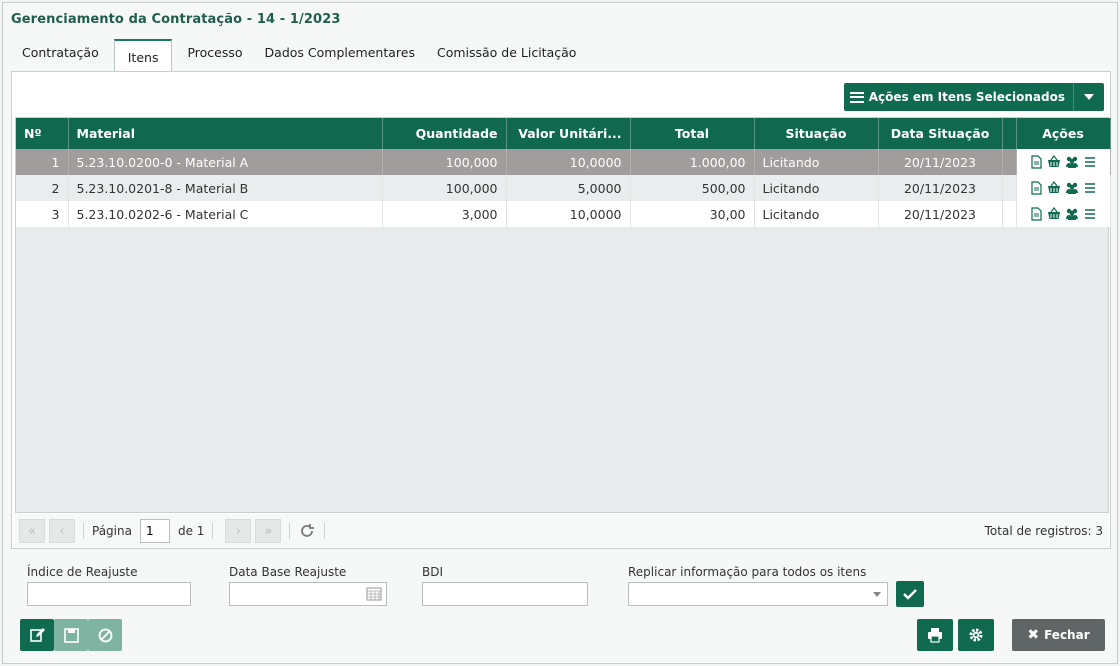 The image size is (1120, 666). Describe the element at coordinates (32, 531) in the screenshot. I see `first-page-button: «` at that location.